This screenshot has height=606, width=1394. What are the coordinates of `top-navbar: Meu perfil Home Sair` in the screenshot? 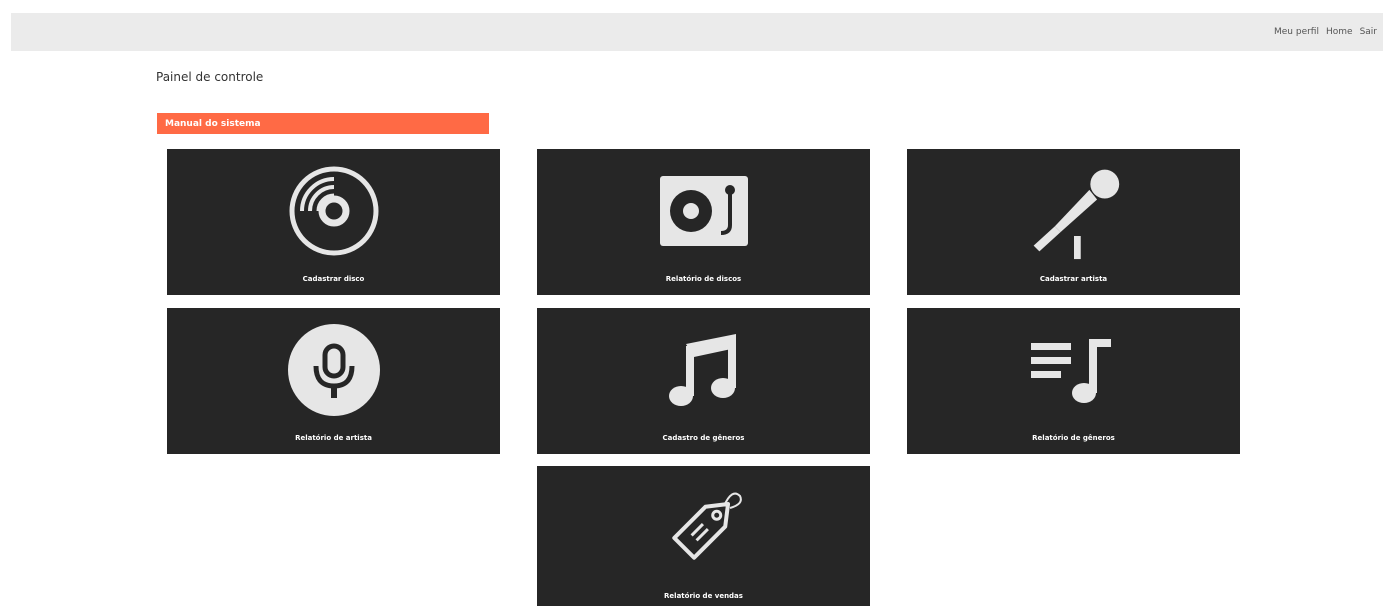 It's located at (697, 32).